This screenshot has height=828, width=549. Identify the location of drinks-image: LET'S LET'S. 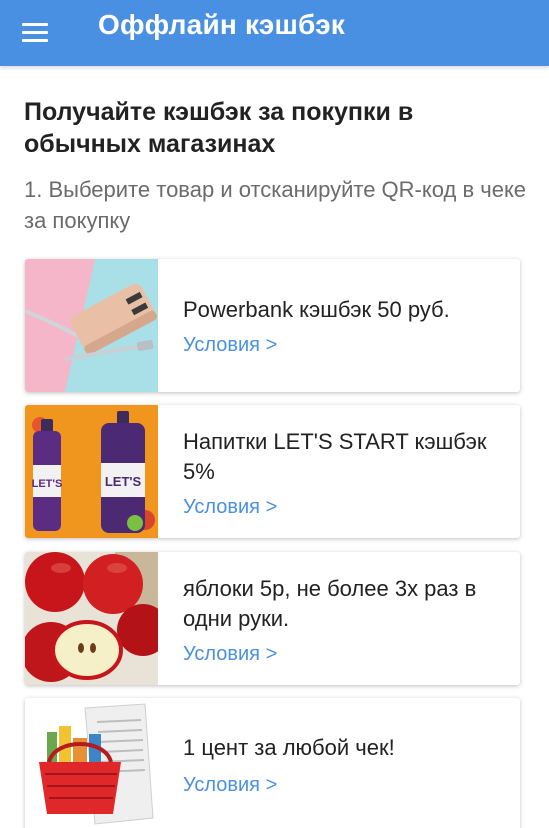
(91, 471).